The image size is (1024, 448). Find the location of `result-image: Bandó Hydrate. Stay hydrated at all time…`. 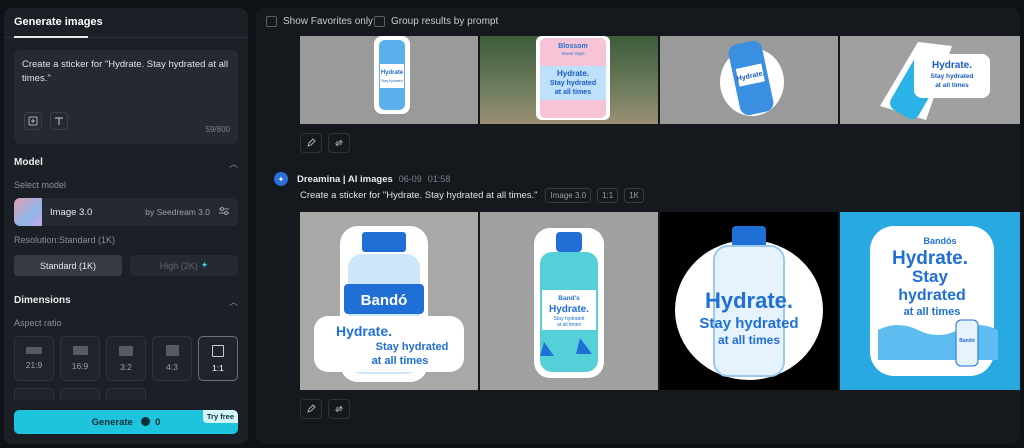

result-image: Bandó Hydrate. Stay hydrated at all time… is located at coordinates (389, 301).